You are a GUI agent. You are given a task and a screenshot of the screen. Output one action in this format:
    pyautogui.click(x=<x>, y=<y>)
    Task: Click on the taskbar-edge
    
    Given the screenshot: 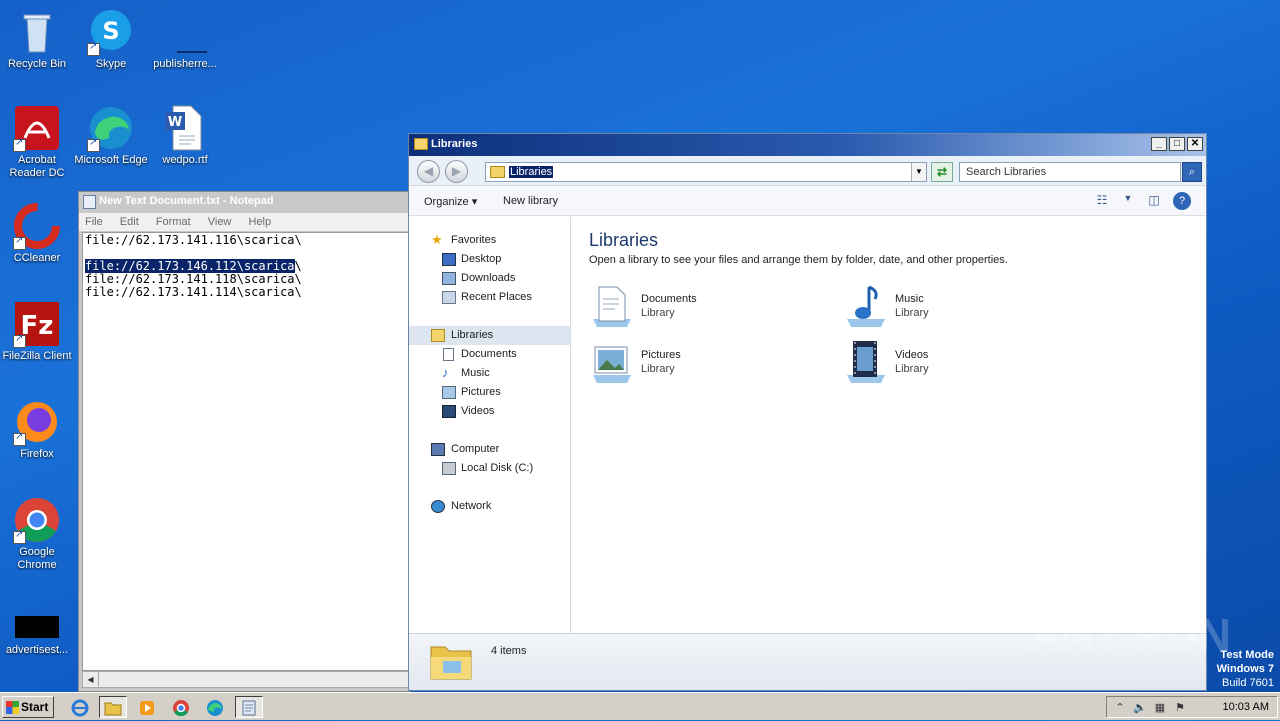 What is the action you would take?
    pyautogui.click(x=215, y=707)
    